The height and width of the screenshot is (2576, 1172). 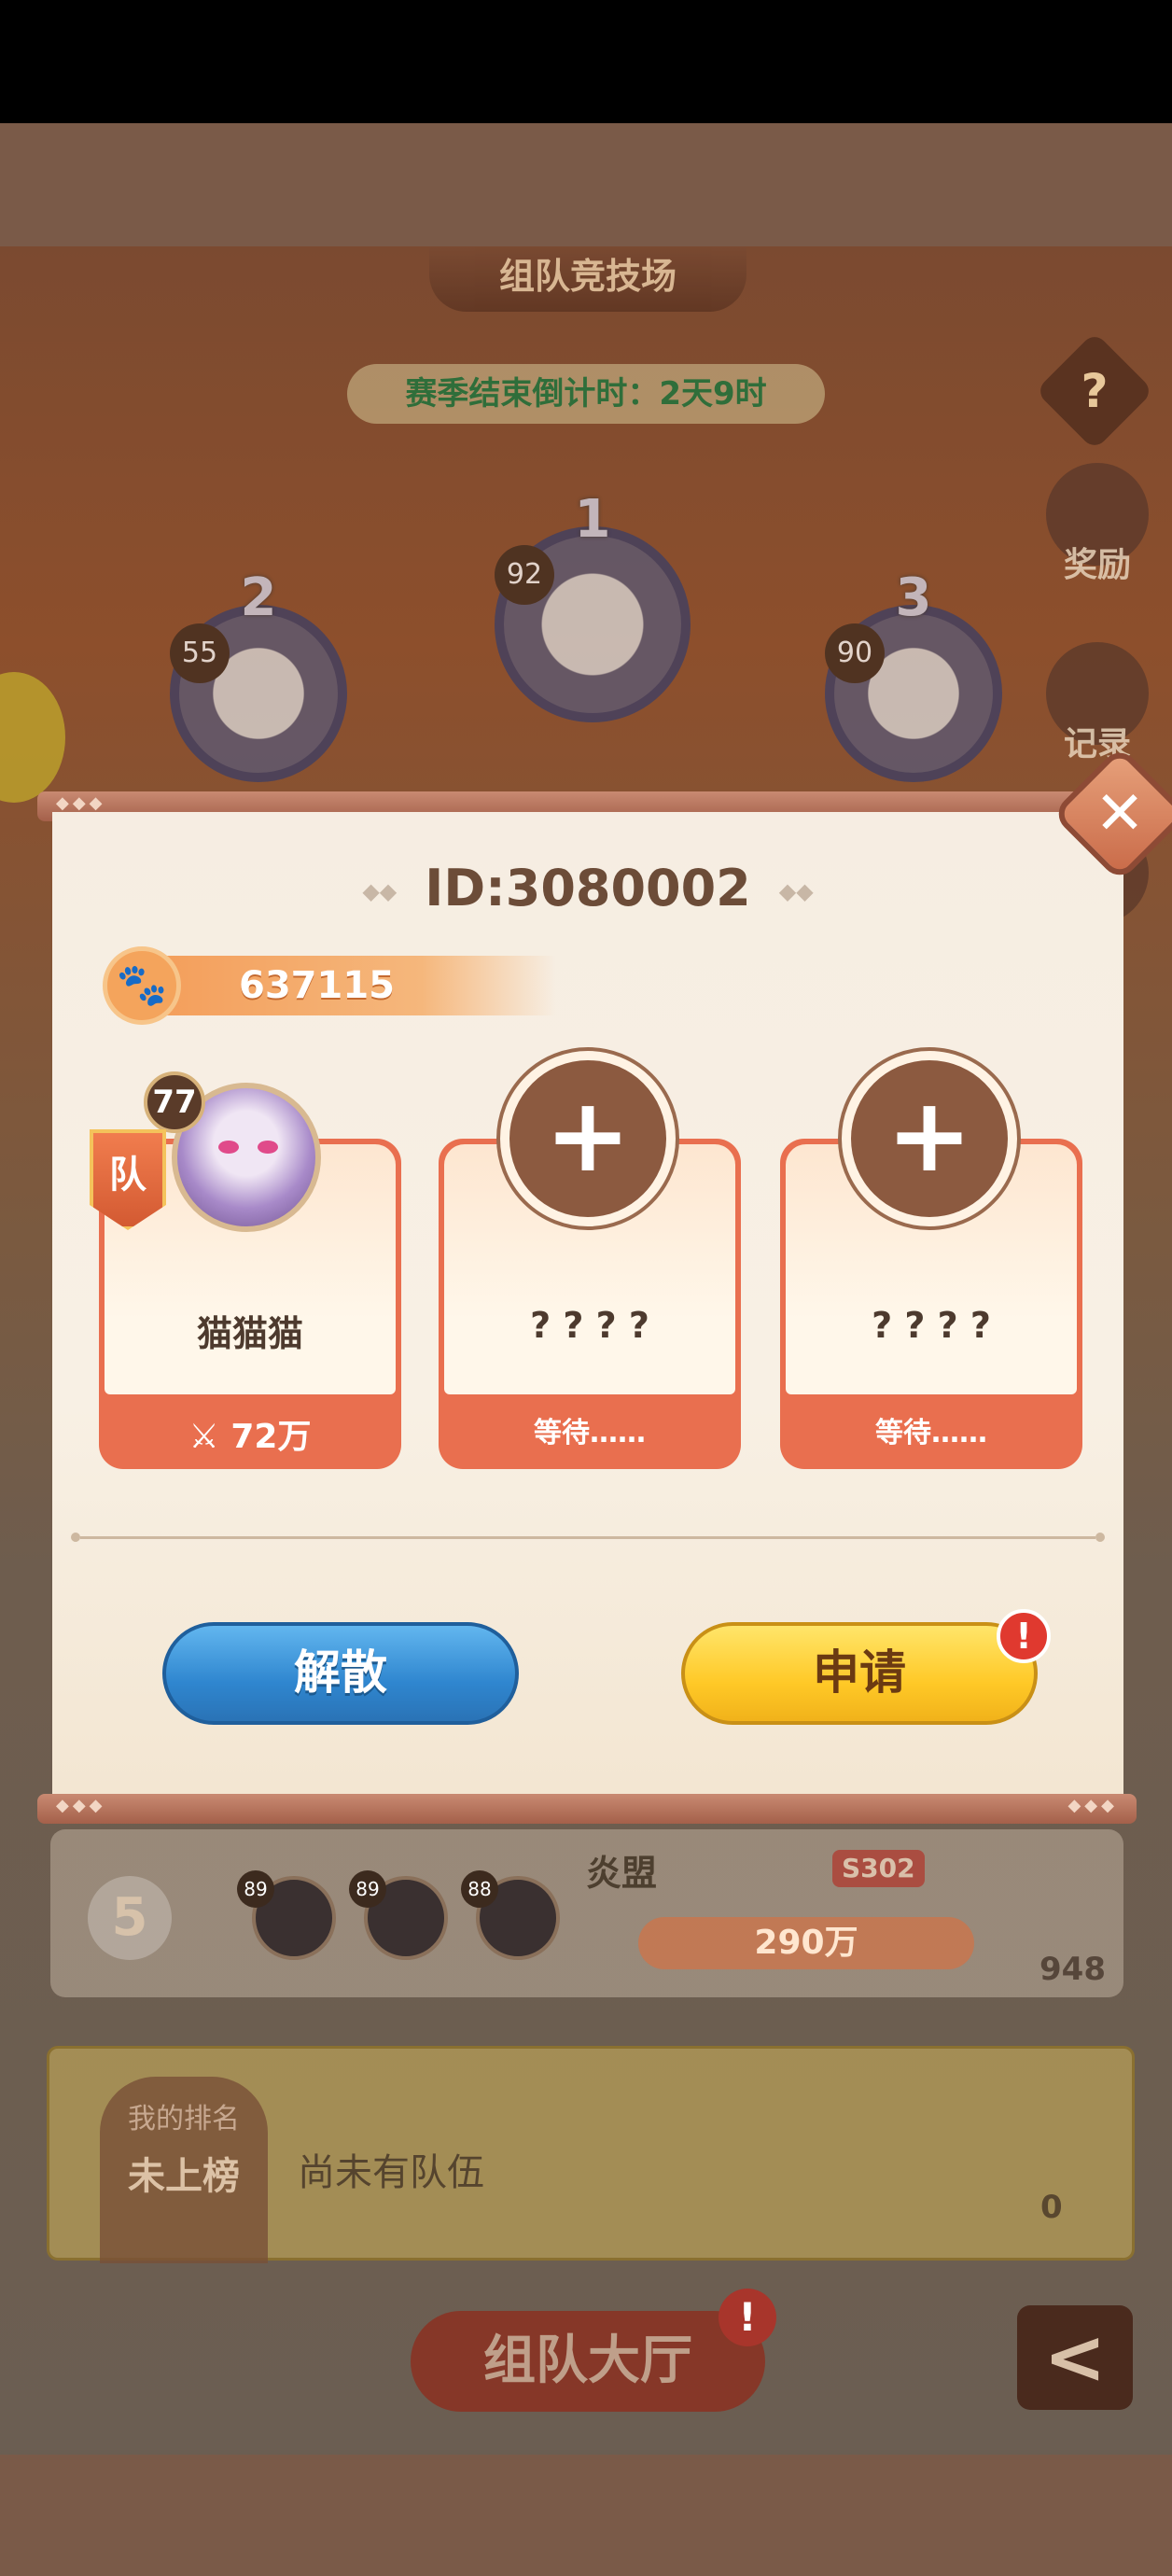 I want to click on team-power: 290万, so click(x=806, y=1943).